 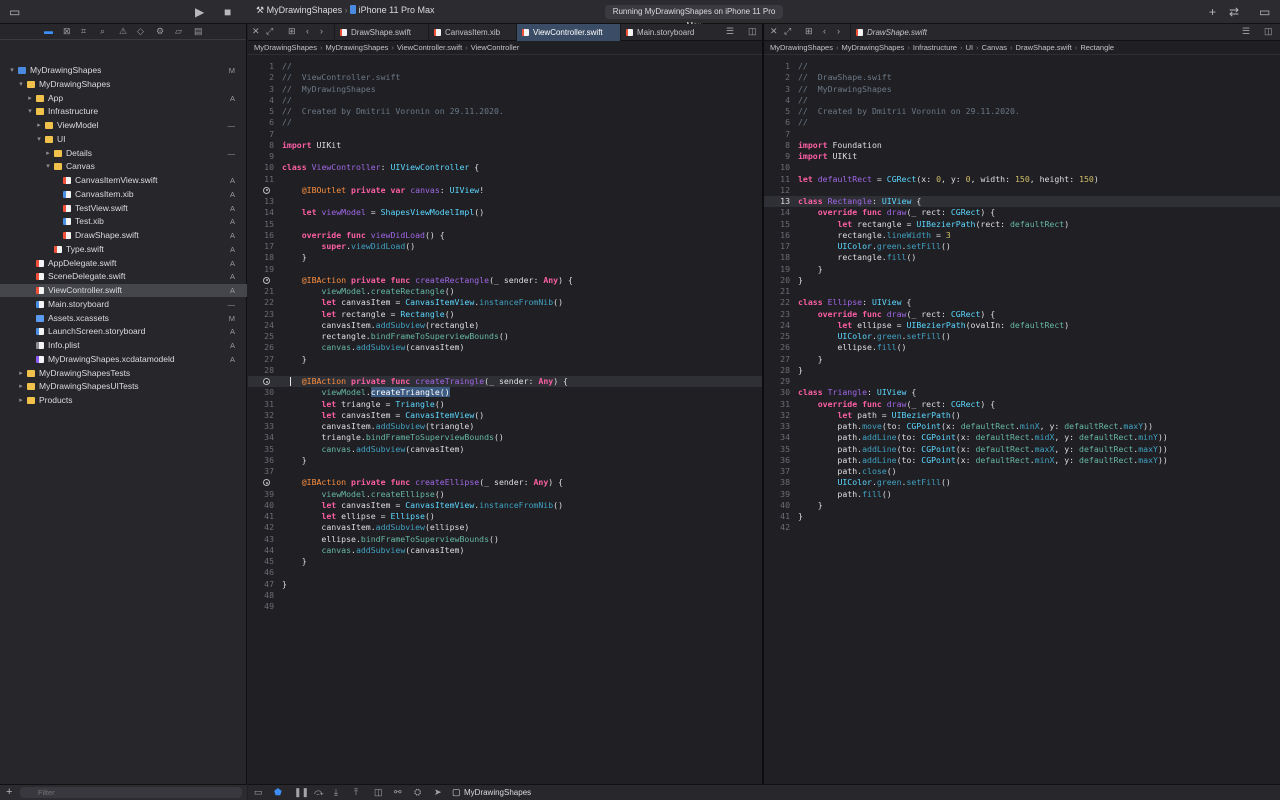 I want to click on sidebar-toggle-icon: ▭, so click(x=14, y=12).